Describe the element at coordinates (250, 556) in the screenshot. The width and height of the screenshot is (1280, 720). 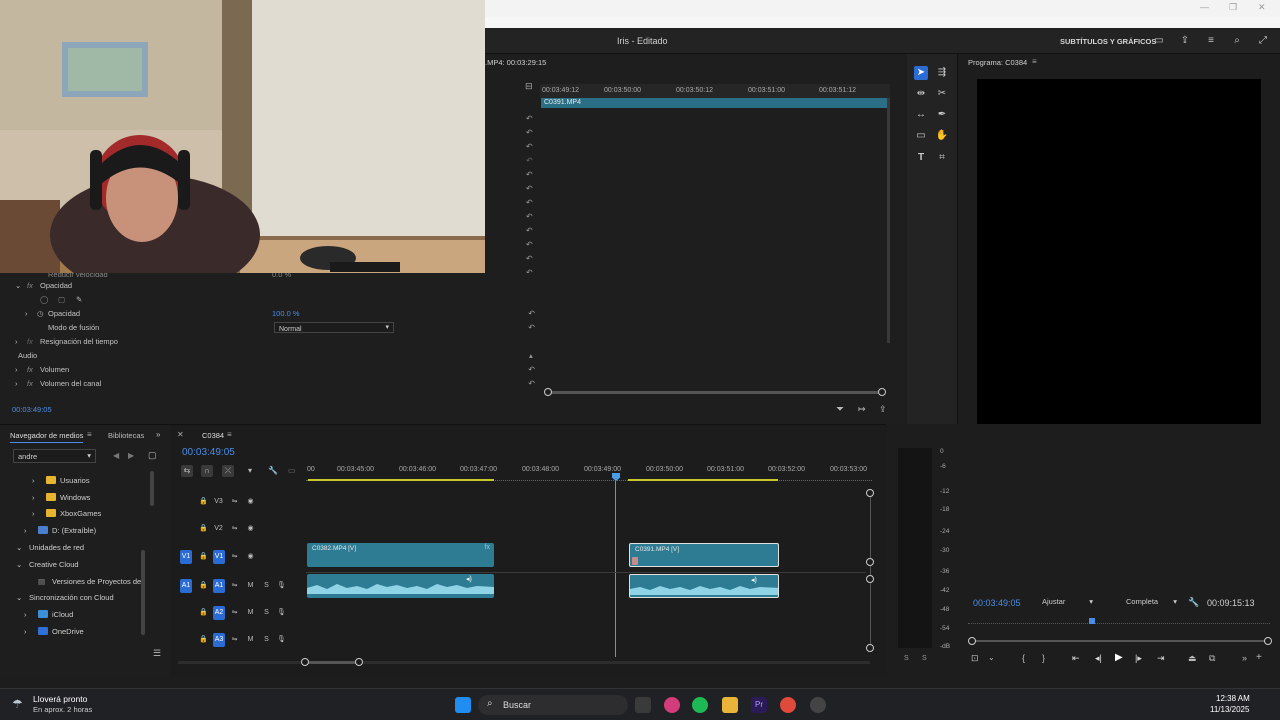
I see `eye-icon: ◉` at that location.